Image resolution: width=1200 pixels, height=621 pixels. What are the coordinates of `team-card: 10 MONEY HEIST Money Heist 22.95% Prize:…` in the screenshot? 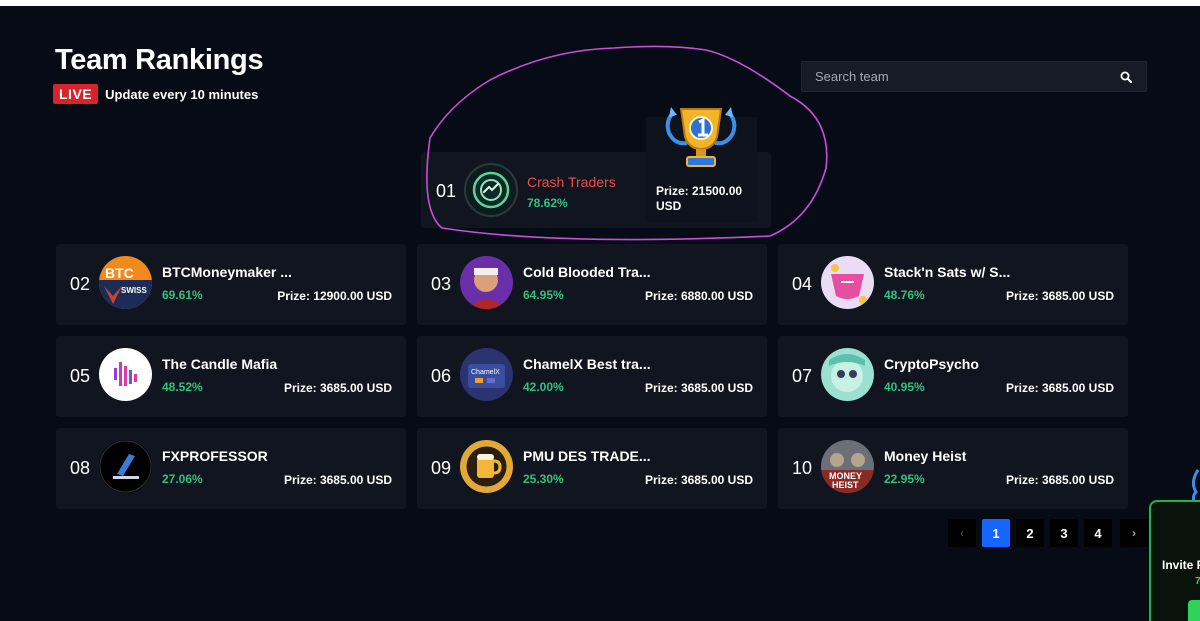 It's located at (953, 468).